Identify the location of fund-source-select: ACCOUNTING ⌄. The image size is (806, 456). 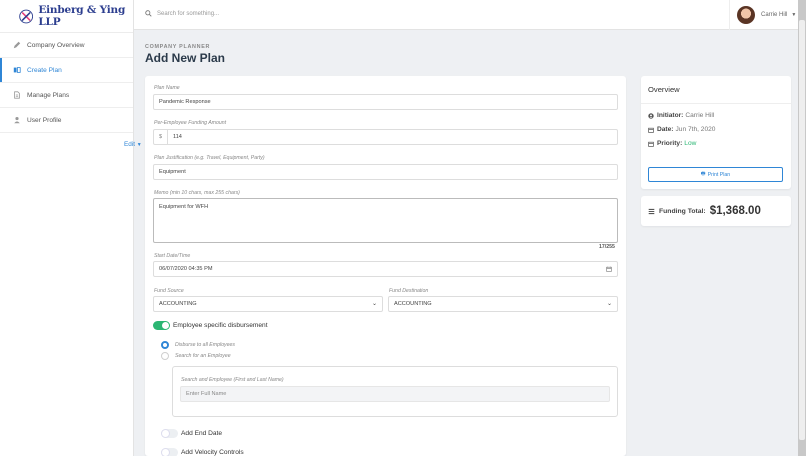
(268, 304).